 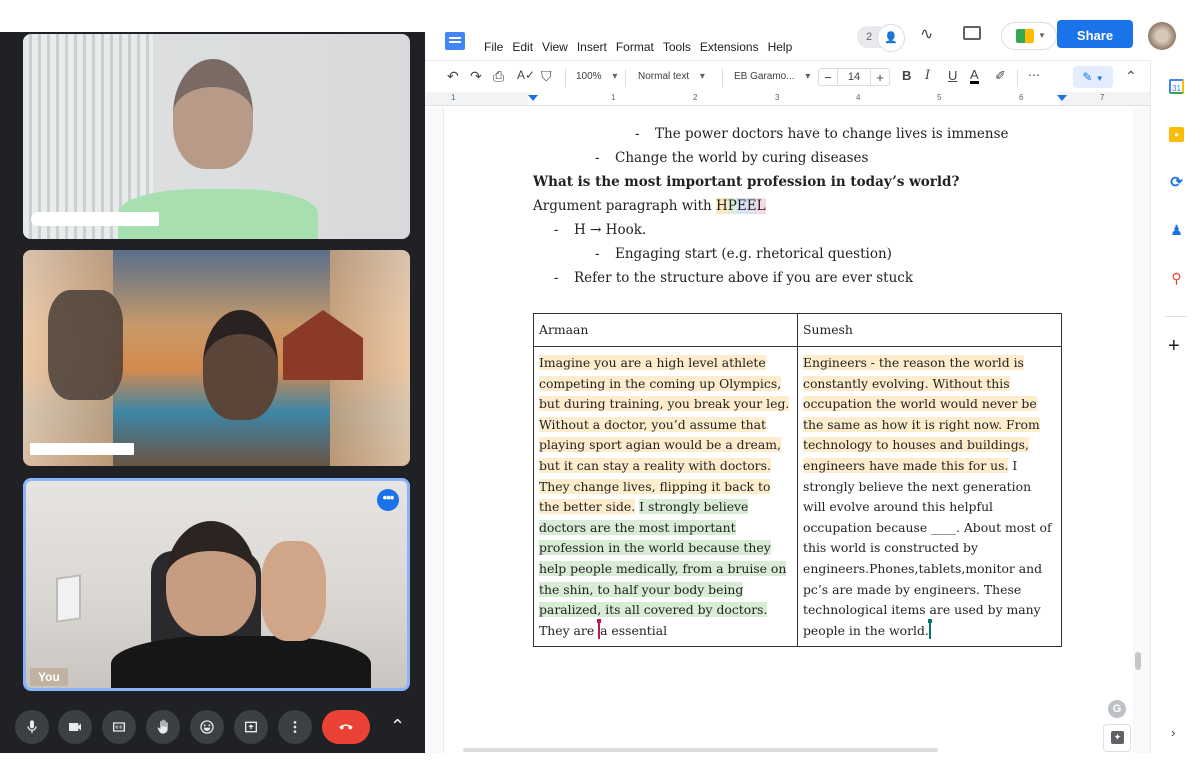 I want to click on calendar-icon: 31, so click(x=1176, y=86).